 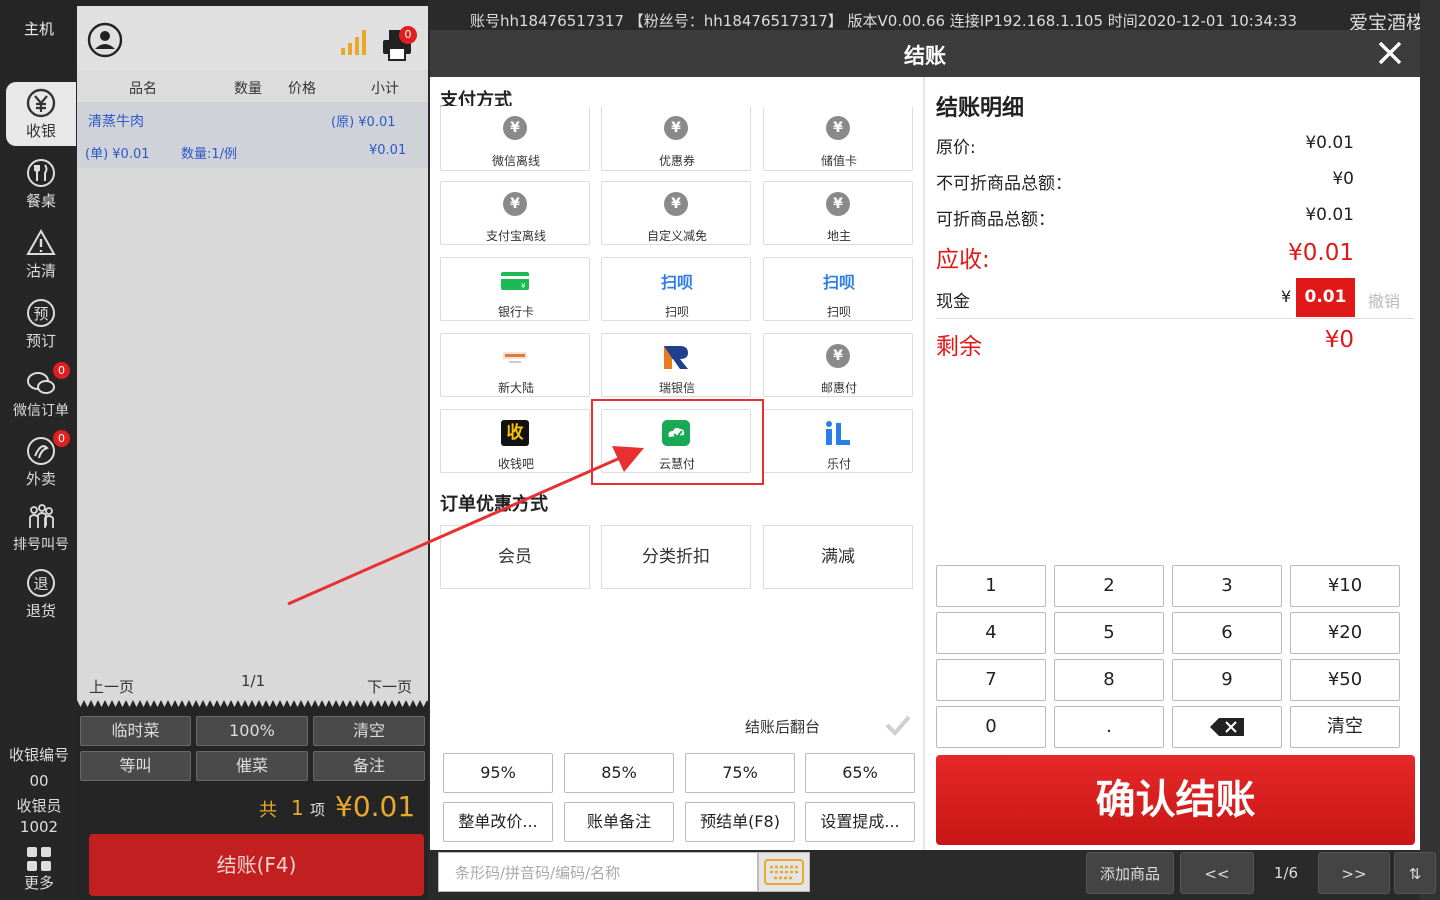 I want to click on pay-label: 地主, so click(x=838, y=236).